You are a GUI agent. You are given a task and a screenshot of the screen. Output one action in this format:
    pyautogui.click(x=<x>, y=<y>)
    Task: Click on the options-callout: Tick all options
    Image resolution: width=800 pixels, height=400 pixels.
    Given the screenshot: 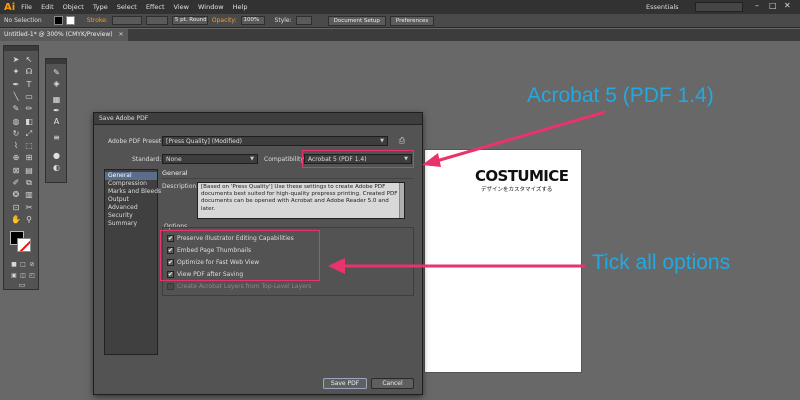 What is the action you would take?
    pyautogui.click(x=661, y=262)
    